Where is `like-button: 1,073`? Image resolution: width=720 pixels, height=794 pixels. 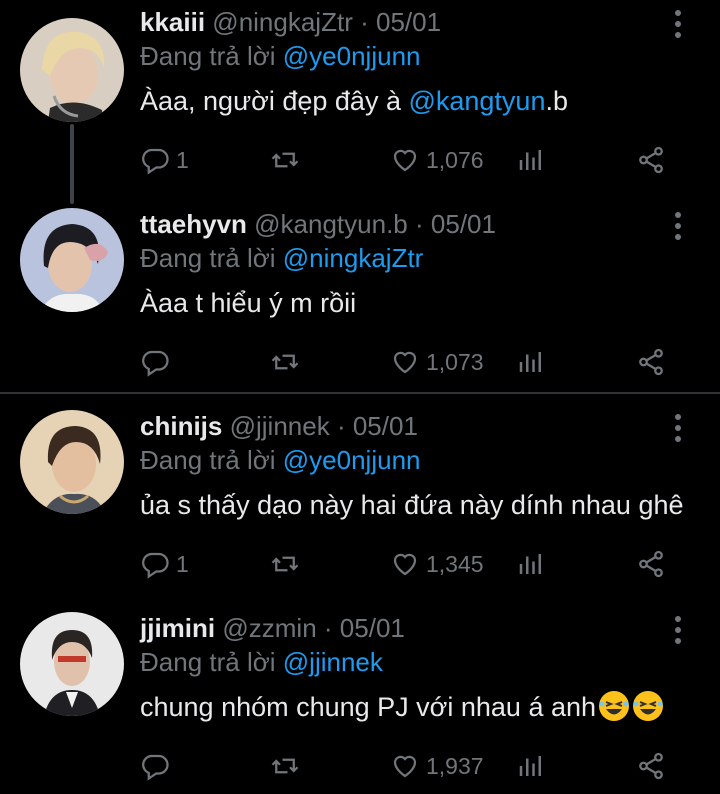
like-button: 1,073 is located at coordinates (437, 362).